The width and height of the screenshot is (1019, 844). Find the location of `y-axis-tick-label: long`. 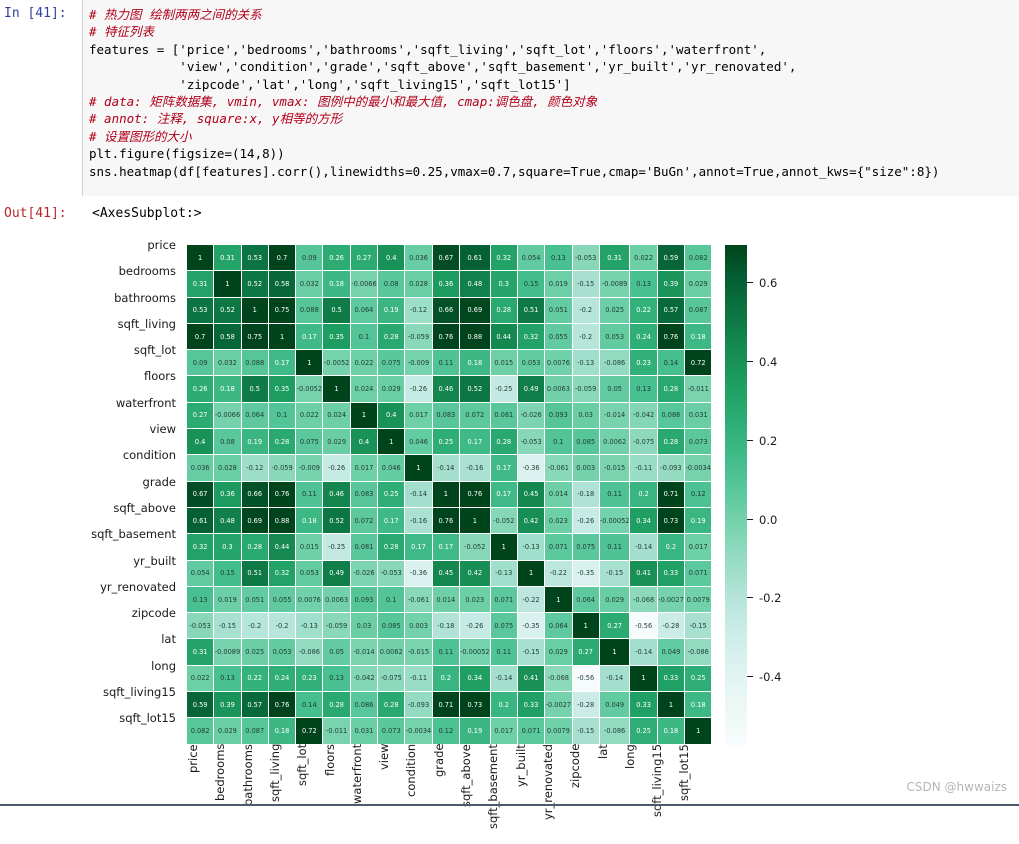

y-axis-tick-label: long is located at coordinates (163, 665).